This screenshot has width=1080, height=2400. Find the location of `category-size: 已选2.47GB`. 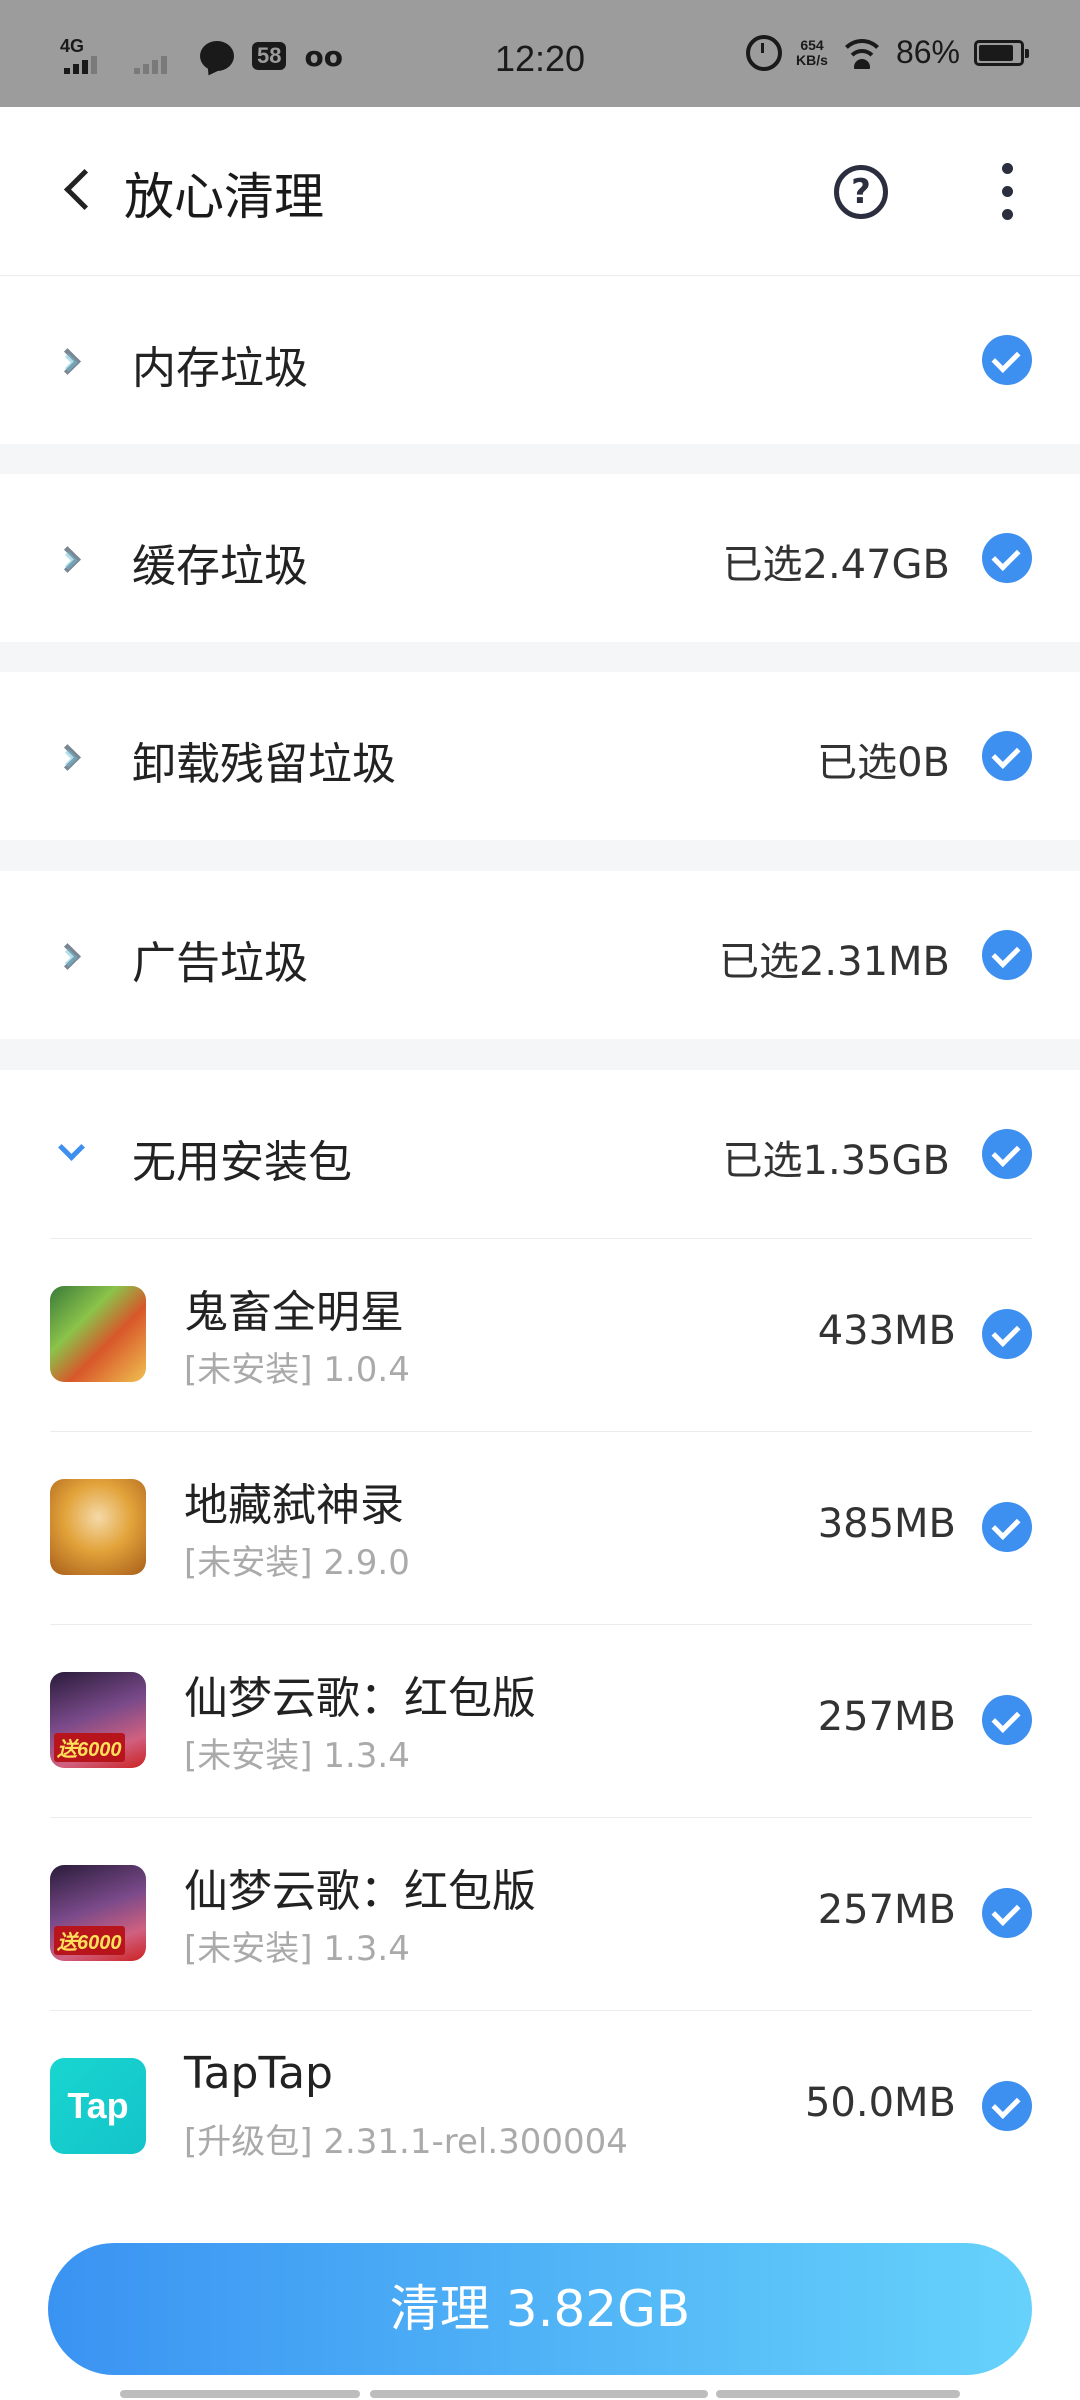

category-size: 已选2.47GB is located at coordinates (836, 565).